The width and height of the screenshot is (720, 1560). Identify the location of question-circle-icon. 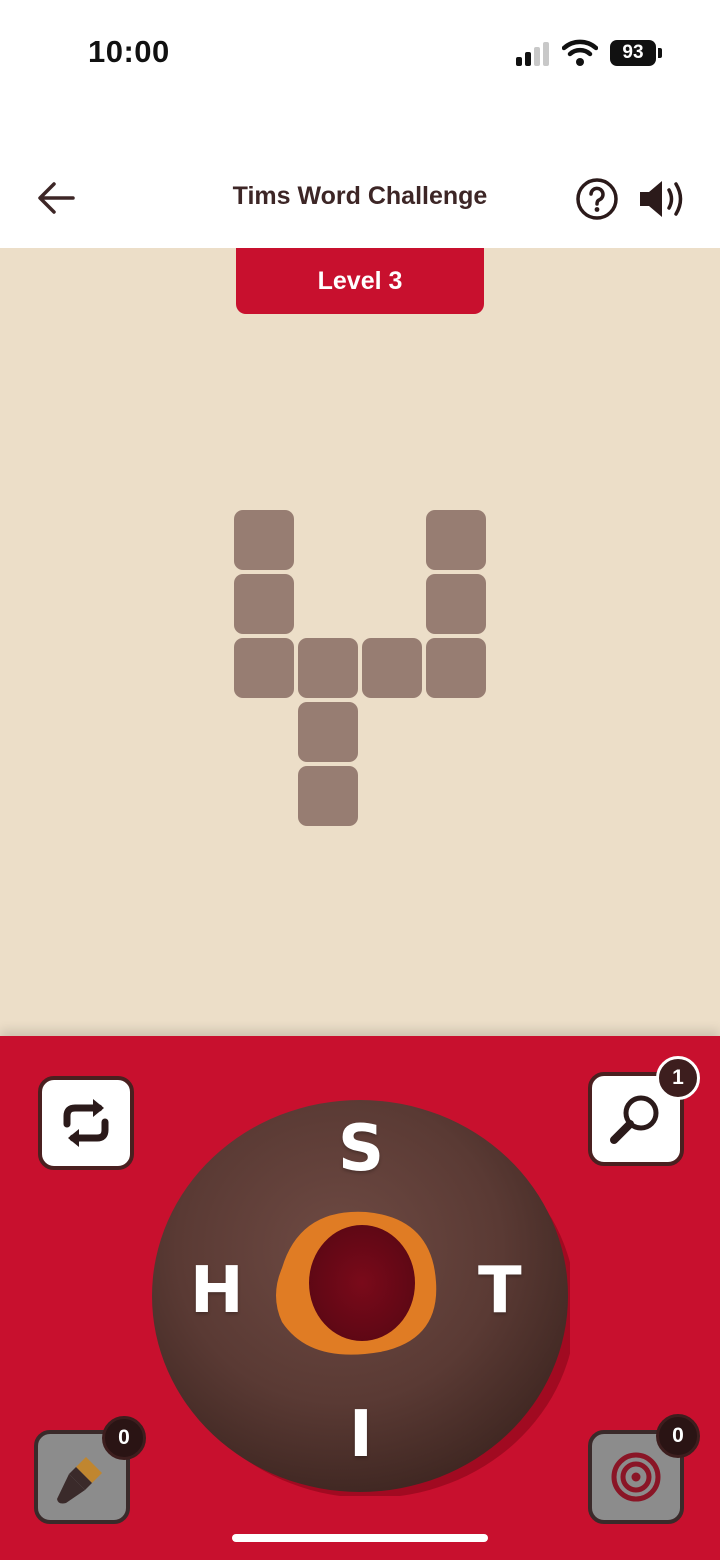
(597, 199).